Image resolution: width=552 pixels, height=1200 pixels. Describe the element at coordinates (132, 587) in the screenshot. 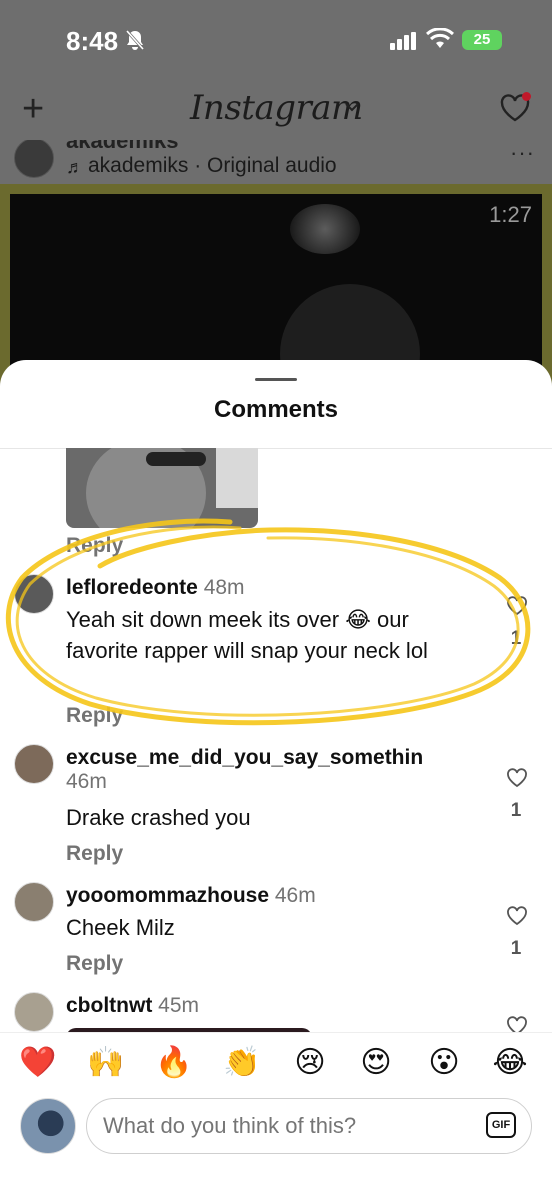

I see `username-text: lefloredeonte` at that location.